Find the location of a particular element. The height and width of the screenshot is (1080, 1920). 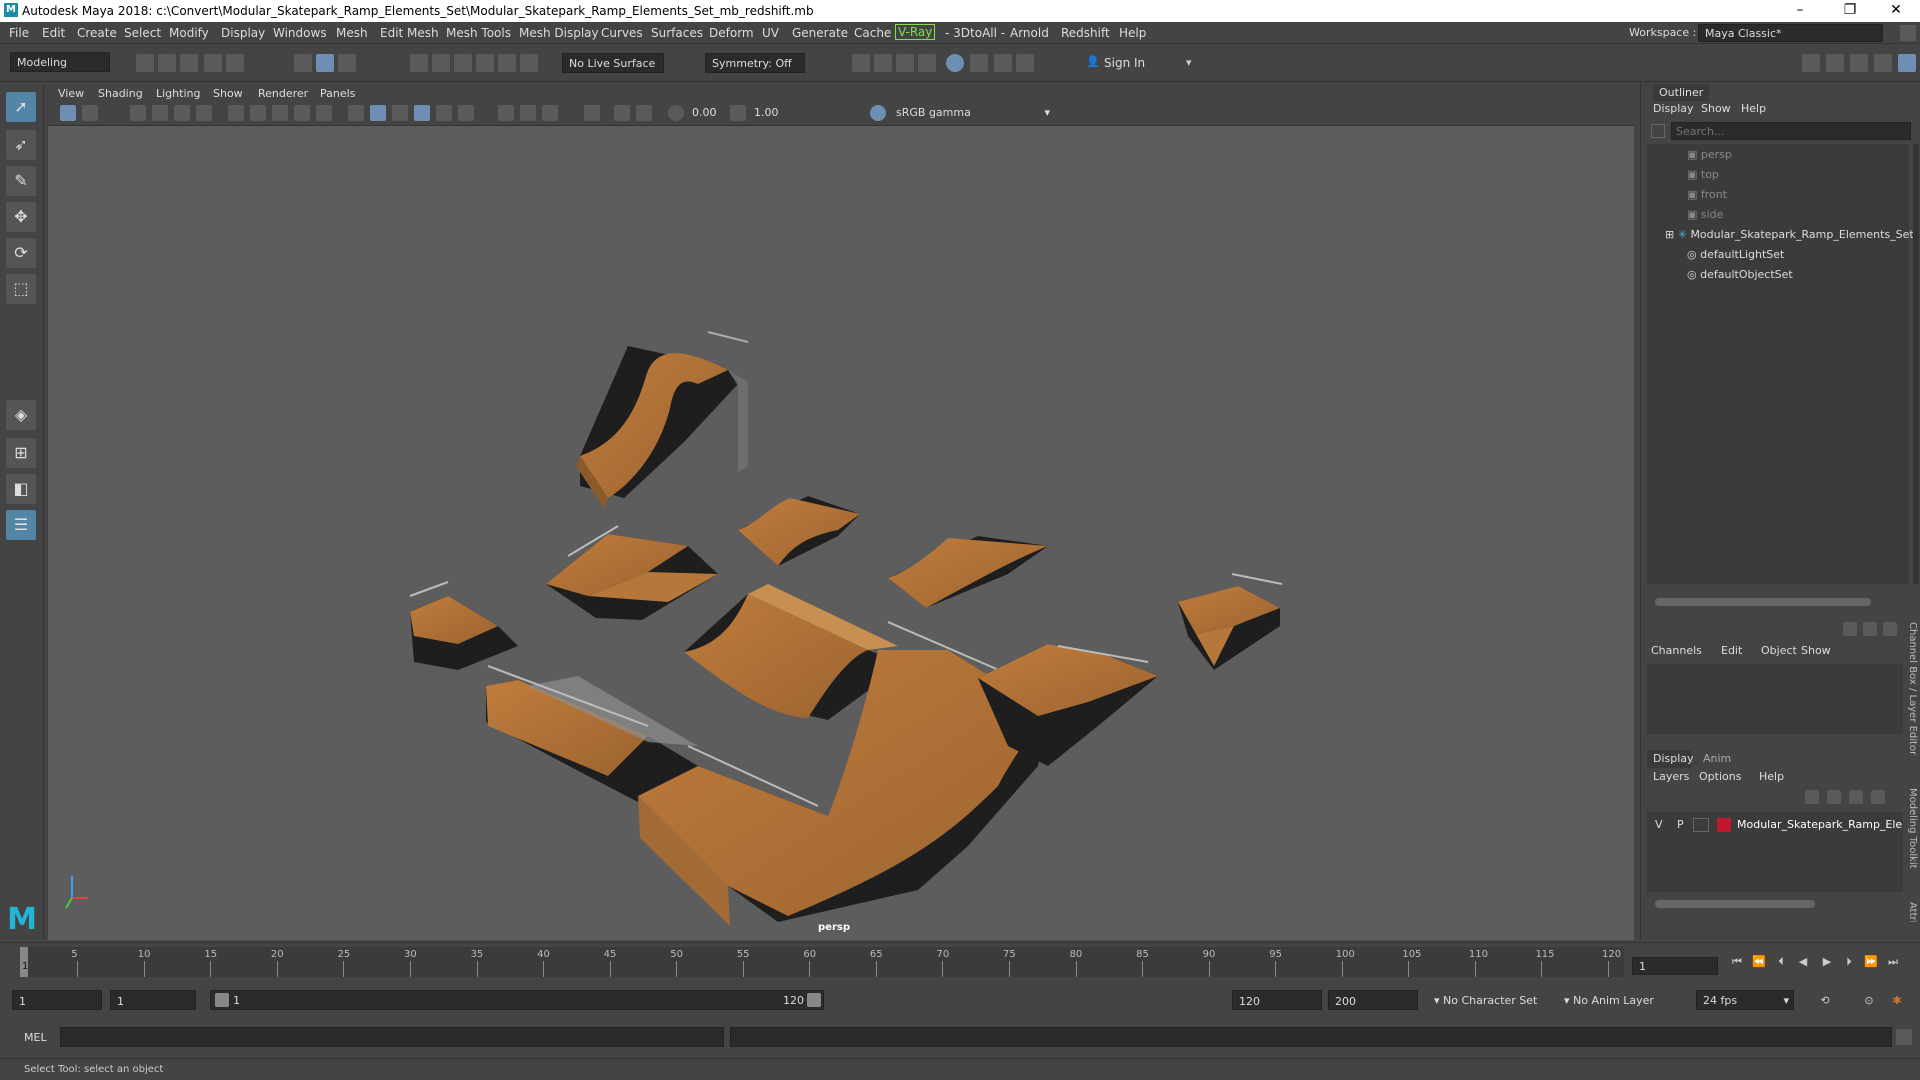

layers-help-menu: Help is located at coordinates (1771, 776).